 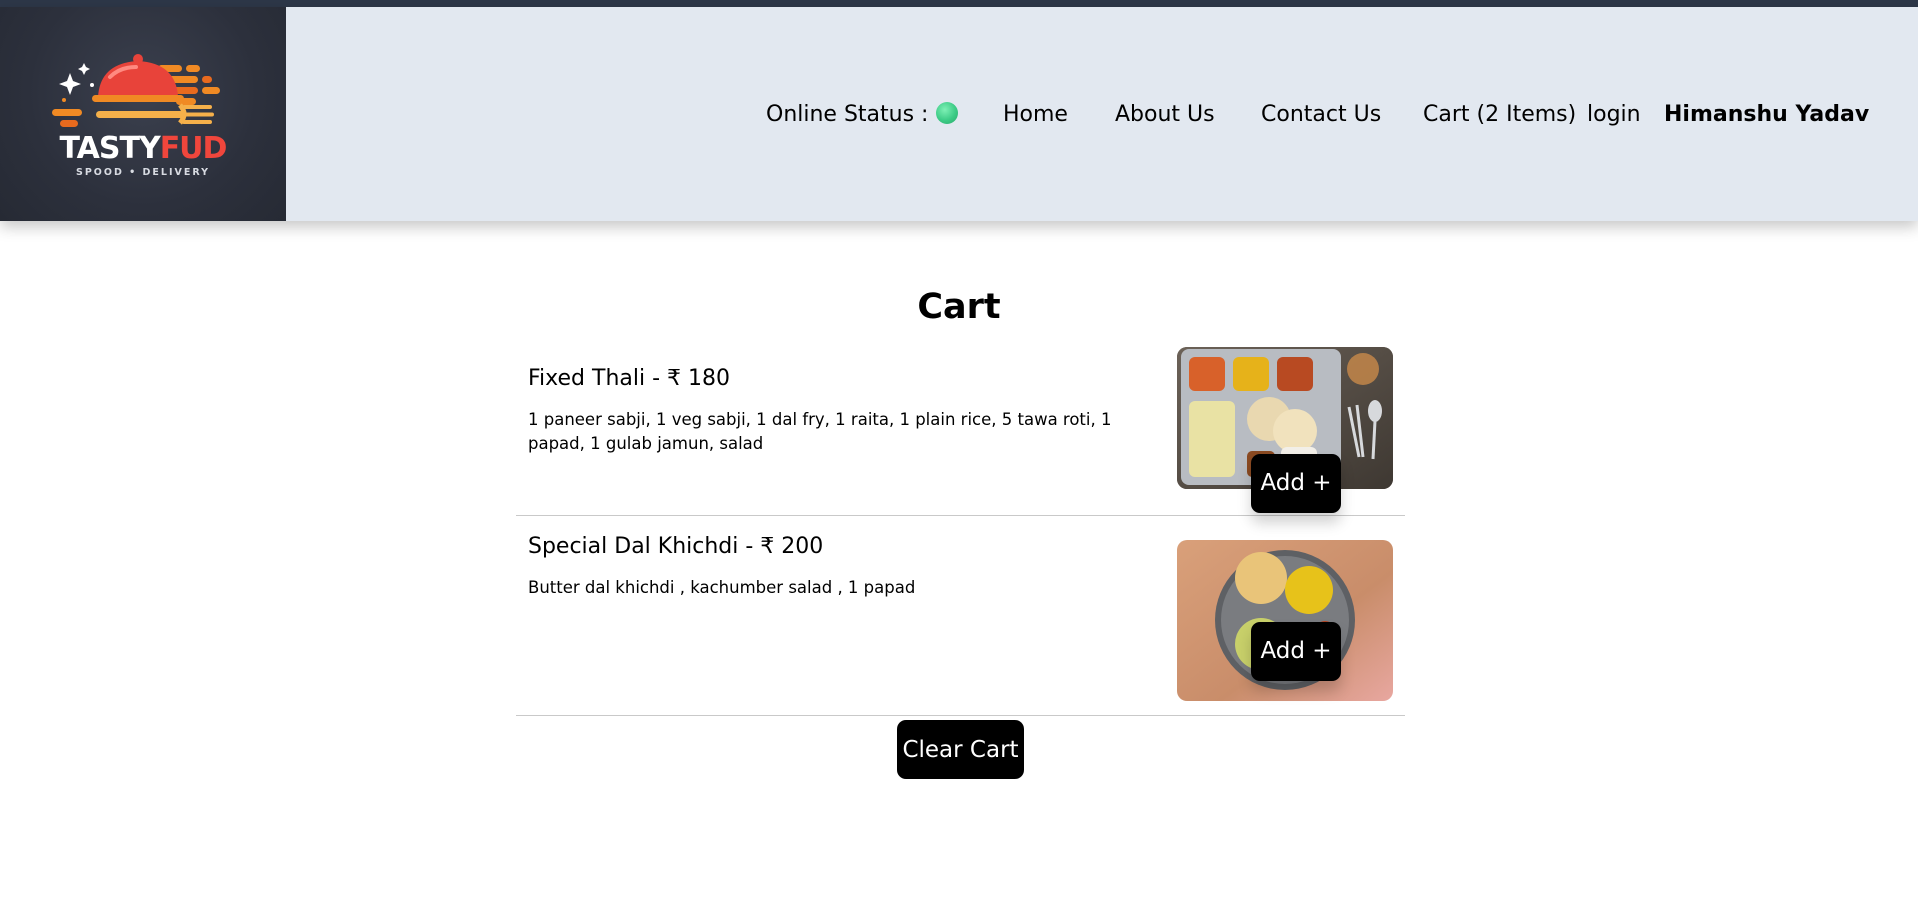 What do you see at coordinates (629, 378) in the screenshot?
I see `item-name: Fixed Thali - ₹ 180` at bounding box center [629, 378].